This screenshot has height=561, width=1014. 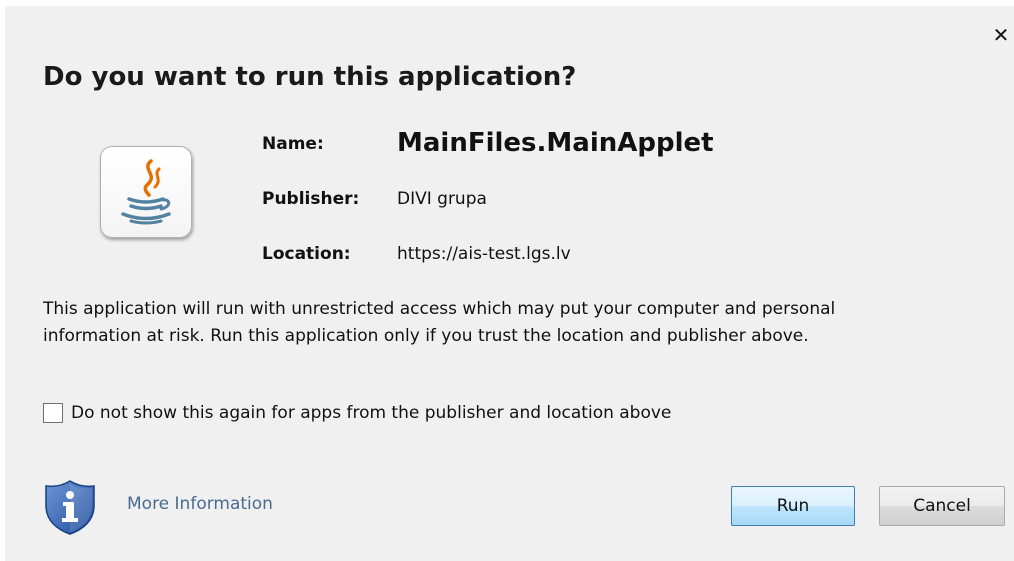 What do you see at coordinates (310, 77) in the screenshot?
I see `dialog-title: Do you want to run this application?` at bounding box center [310, 77].